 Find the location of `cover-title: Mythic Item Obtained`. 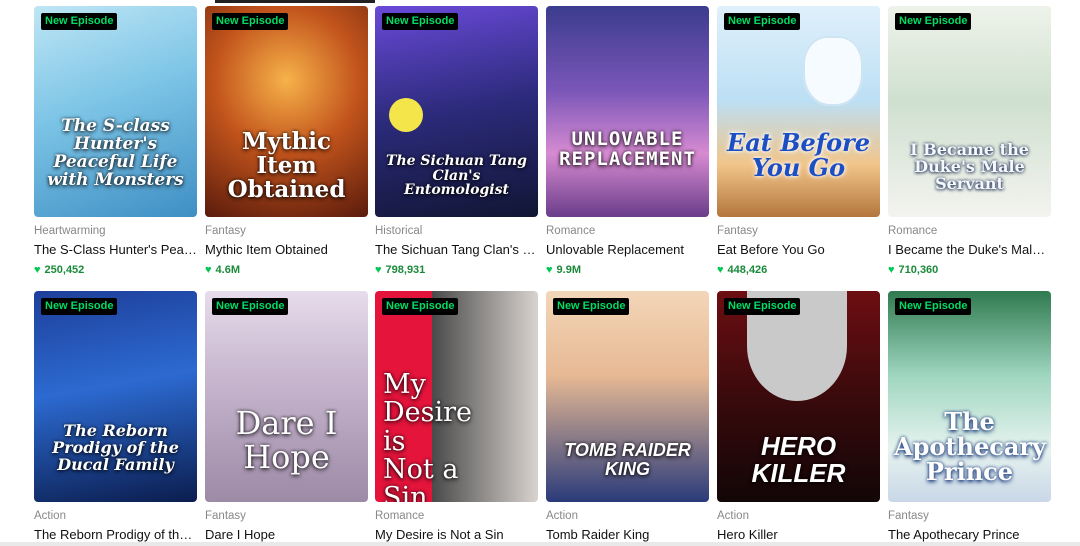

cover-title: Mythic Item Obtained is located at coordinates (286, 166).